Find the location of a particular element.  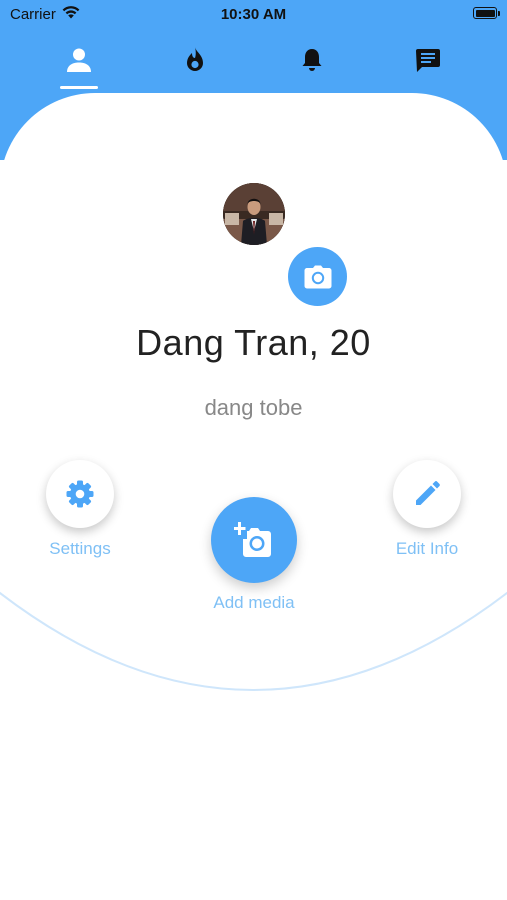

battery-icon is located at coordinates (485, 13).